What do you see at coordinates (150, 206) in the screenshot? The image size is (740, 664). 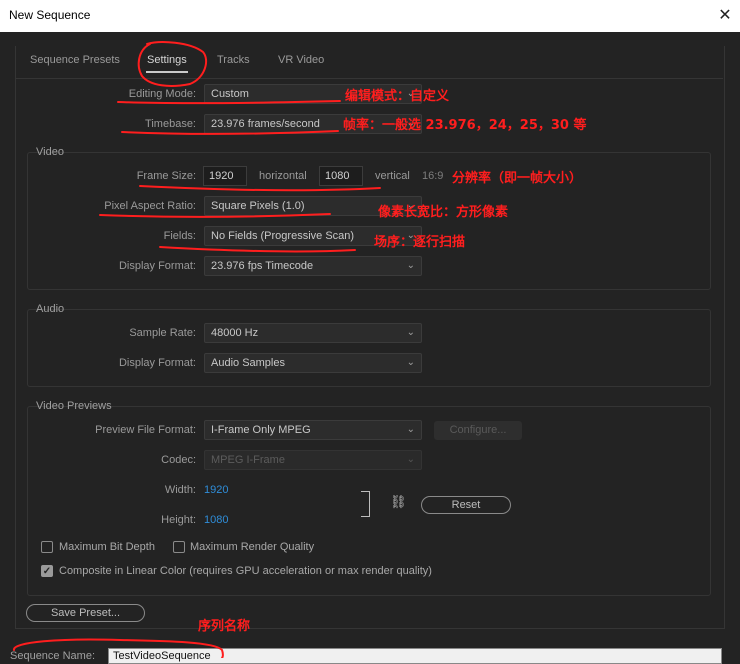 I see `pixel-aspect-label: Pixel Aspect Ratio:` at bounding box center [150, 206].